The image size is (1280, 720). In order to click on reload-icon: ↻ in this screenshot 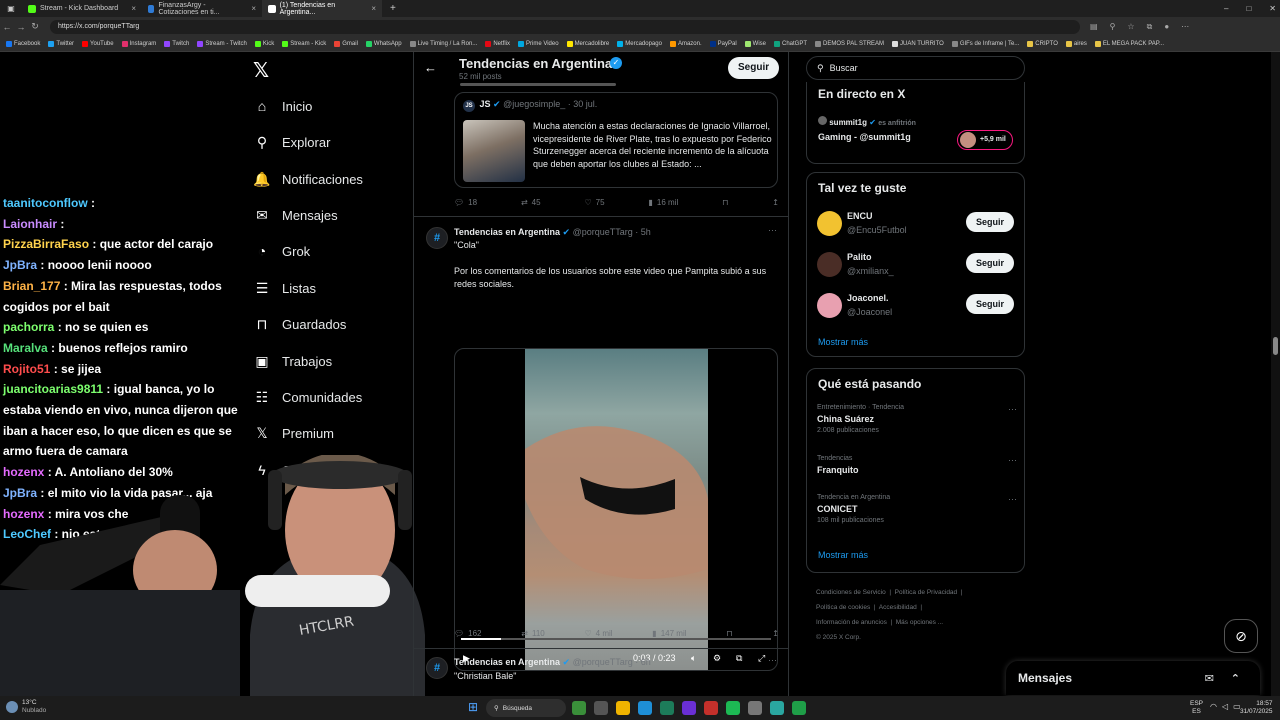, I will do `click(35, 26)`.